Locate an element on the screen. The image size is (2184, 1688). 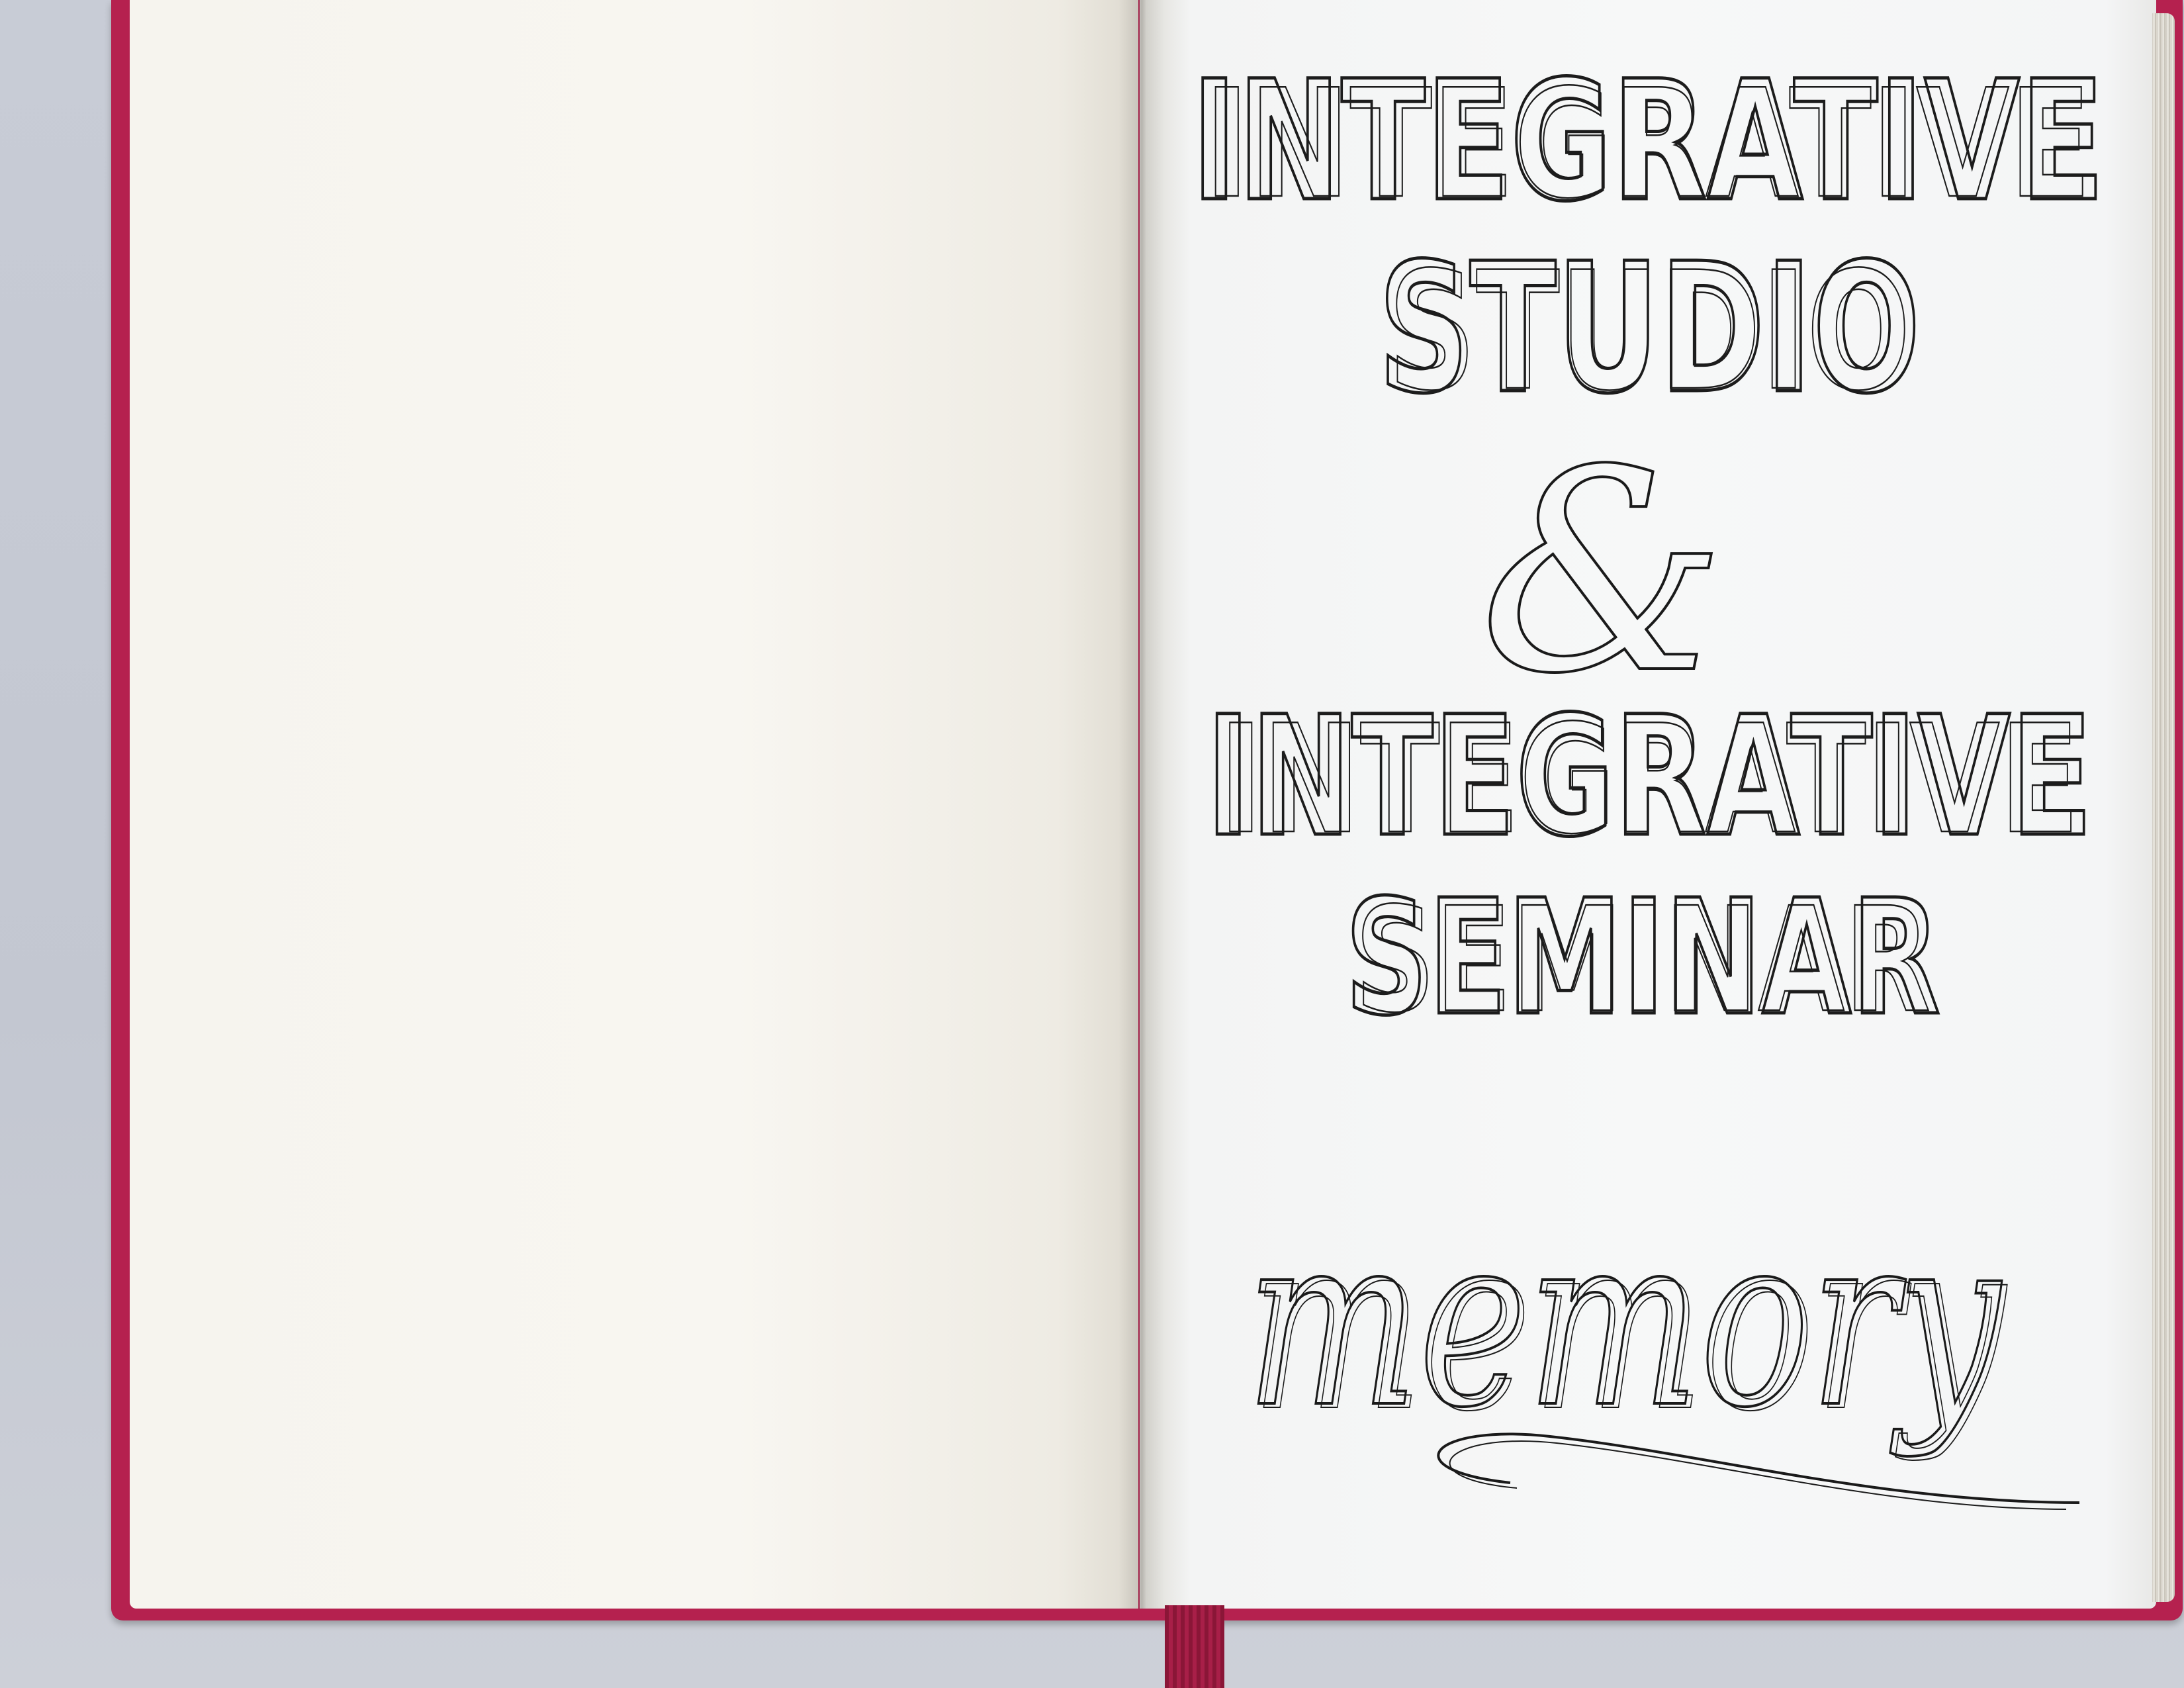
bookmark-ribbon is located at coordinates (1194, 1646).